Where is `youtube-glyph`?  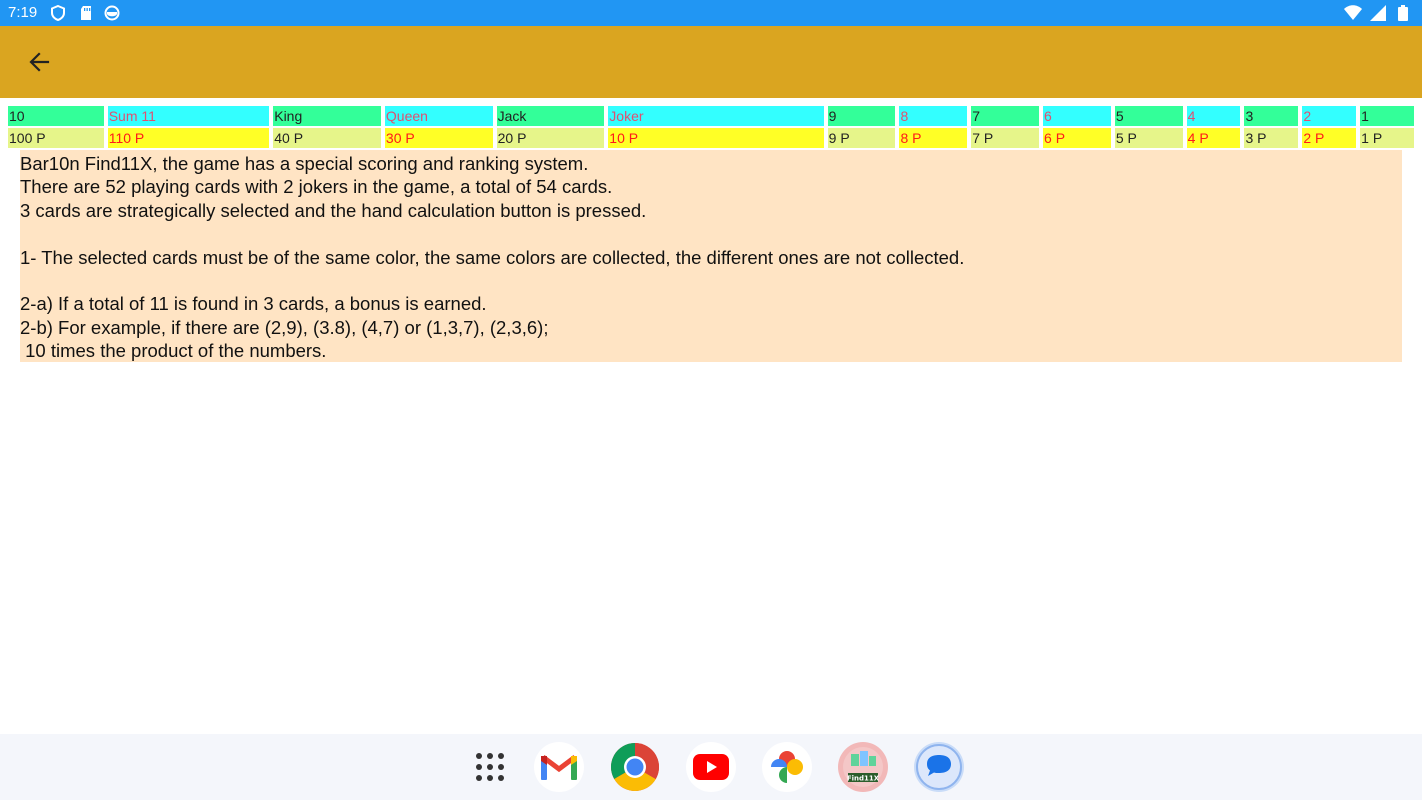 youtube-glyph is located at coordinates (711, 767).